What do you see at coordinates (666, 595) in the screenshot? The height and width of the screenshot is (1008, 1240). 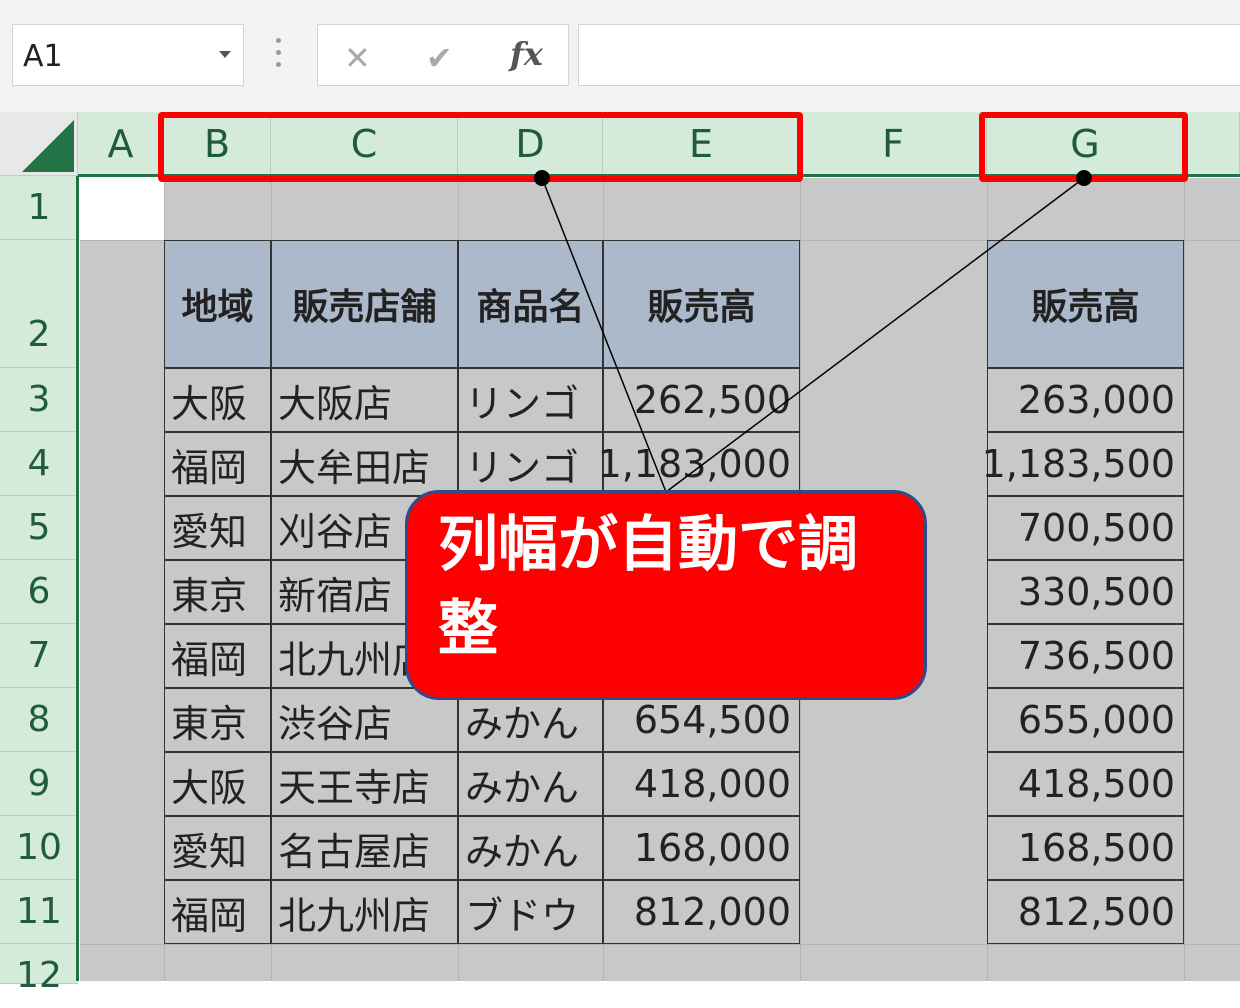 I see `callout-annotation: 列幅が自動で調整` at bounding box center [666, 595].